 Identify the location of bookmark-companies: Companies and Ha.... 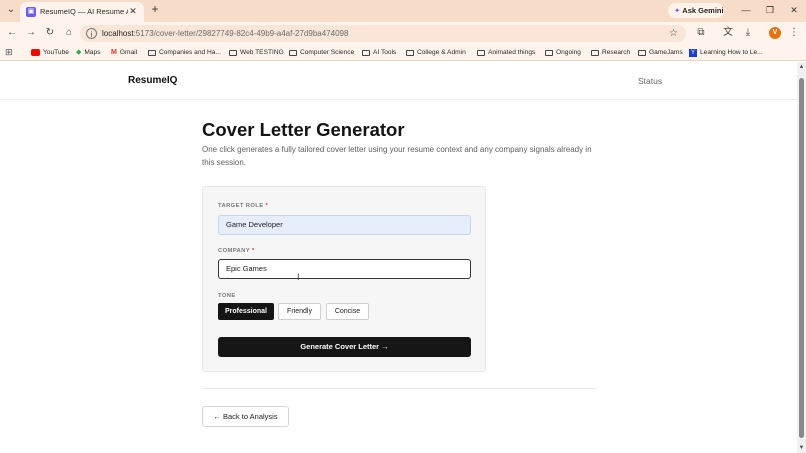
(184, 53).